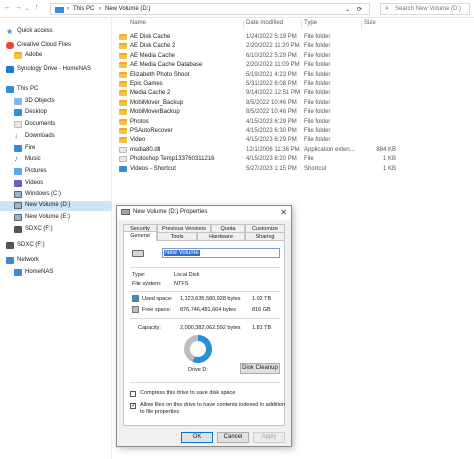 The width and height of the screenshot is (474, 459). I want to click on sidebar-item-sdxc-f-root: SDXC (F:), so click(56, 246).